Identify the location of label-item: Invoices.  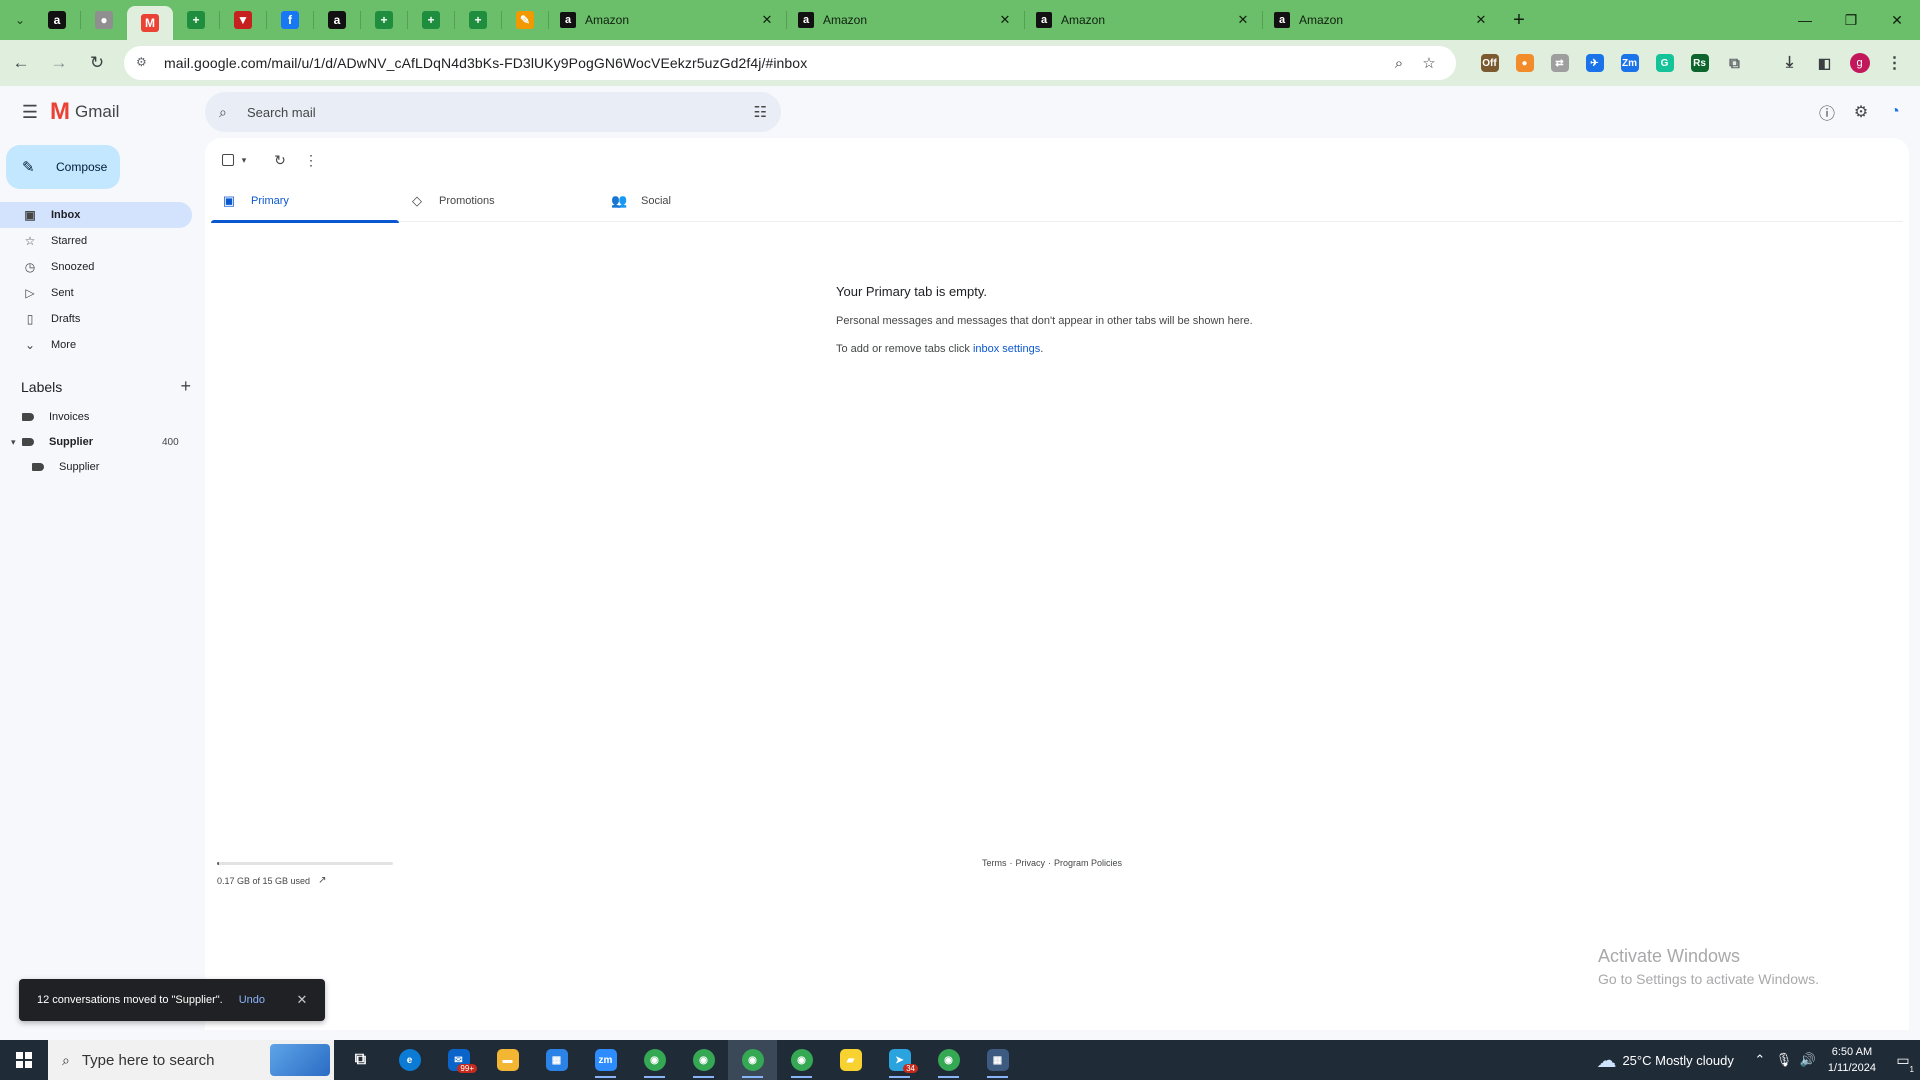
(55, 417).